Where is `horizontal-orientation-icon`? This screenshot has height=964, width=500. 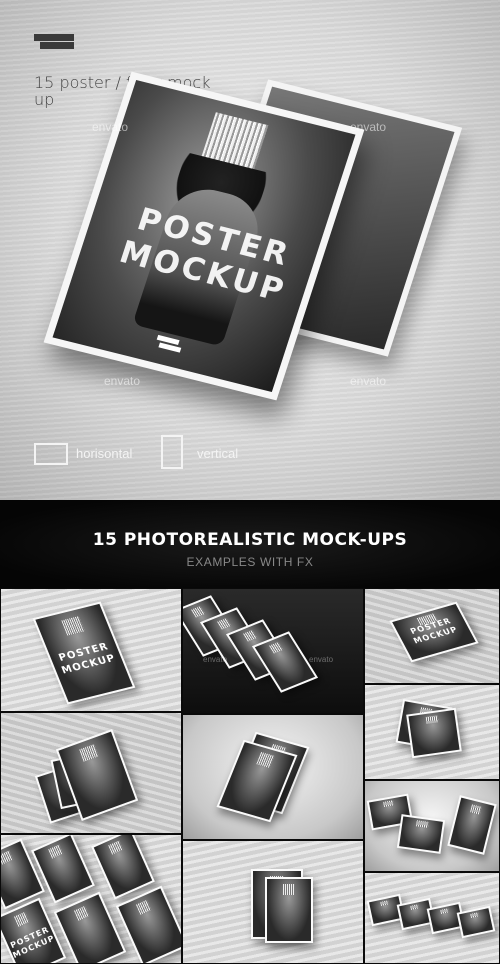
horizontal-orientation-icon is located at coordinates (51, 454).